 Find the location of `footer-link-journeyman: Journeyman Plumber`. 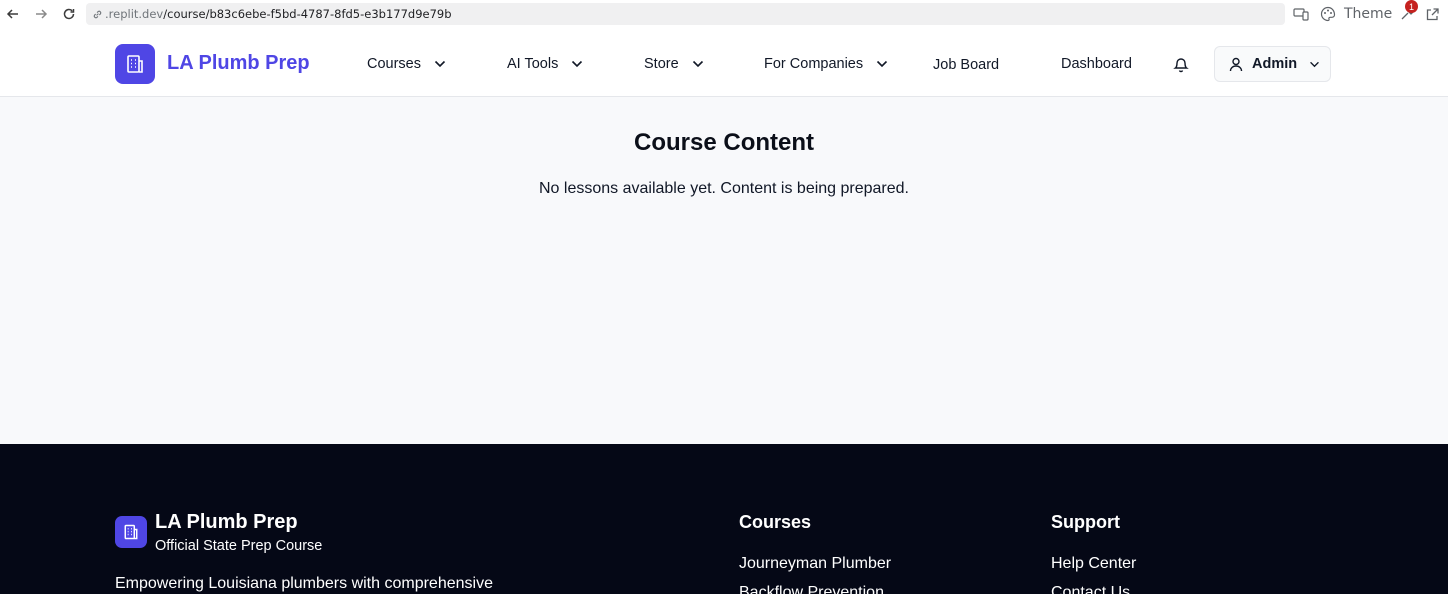

footer-link-journeyman: Journeyman Plumber is located at coordinates (815, 564).